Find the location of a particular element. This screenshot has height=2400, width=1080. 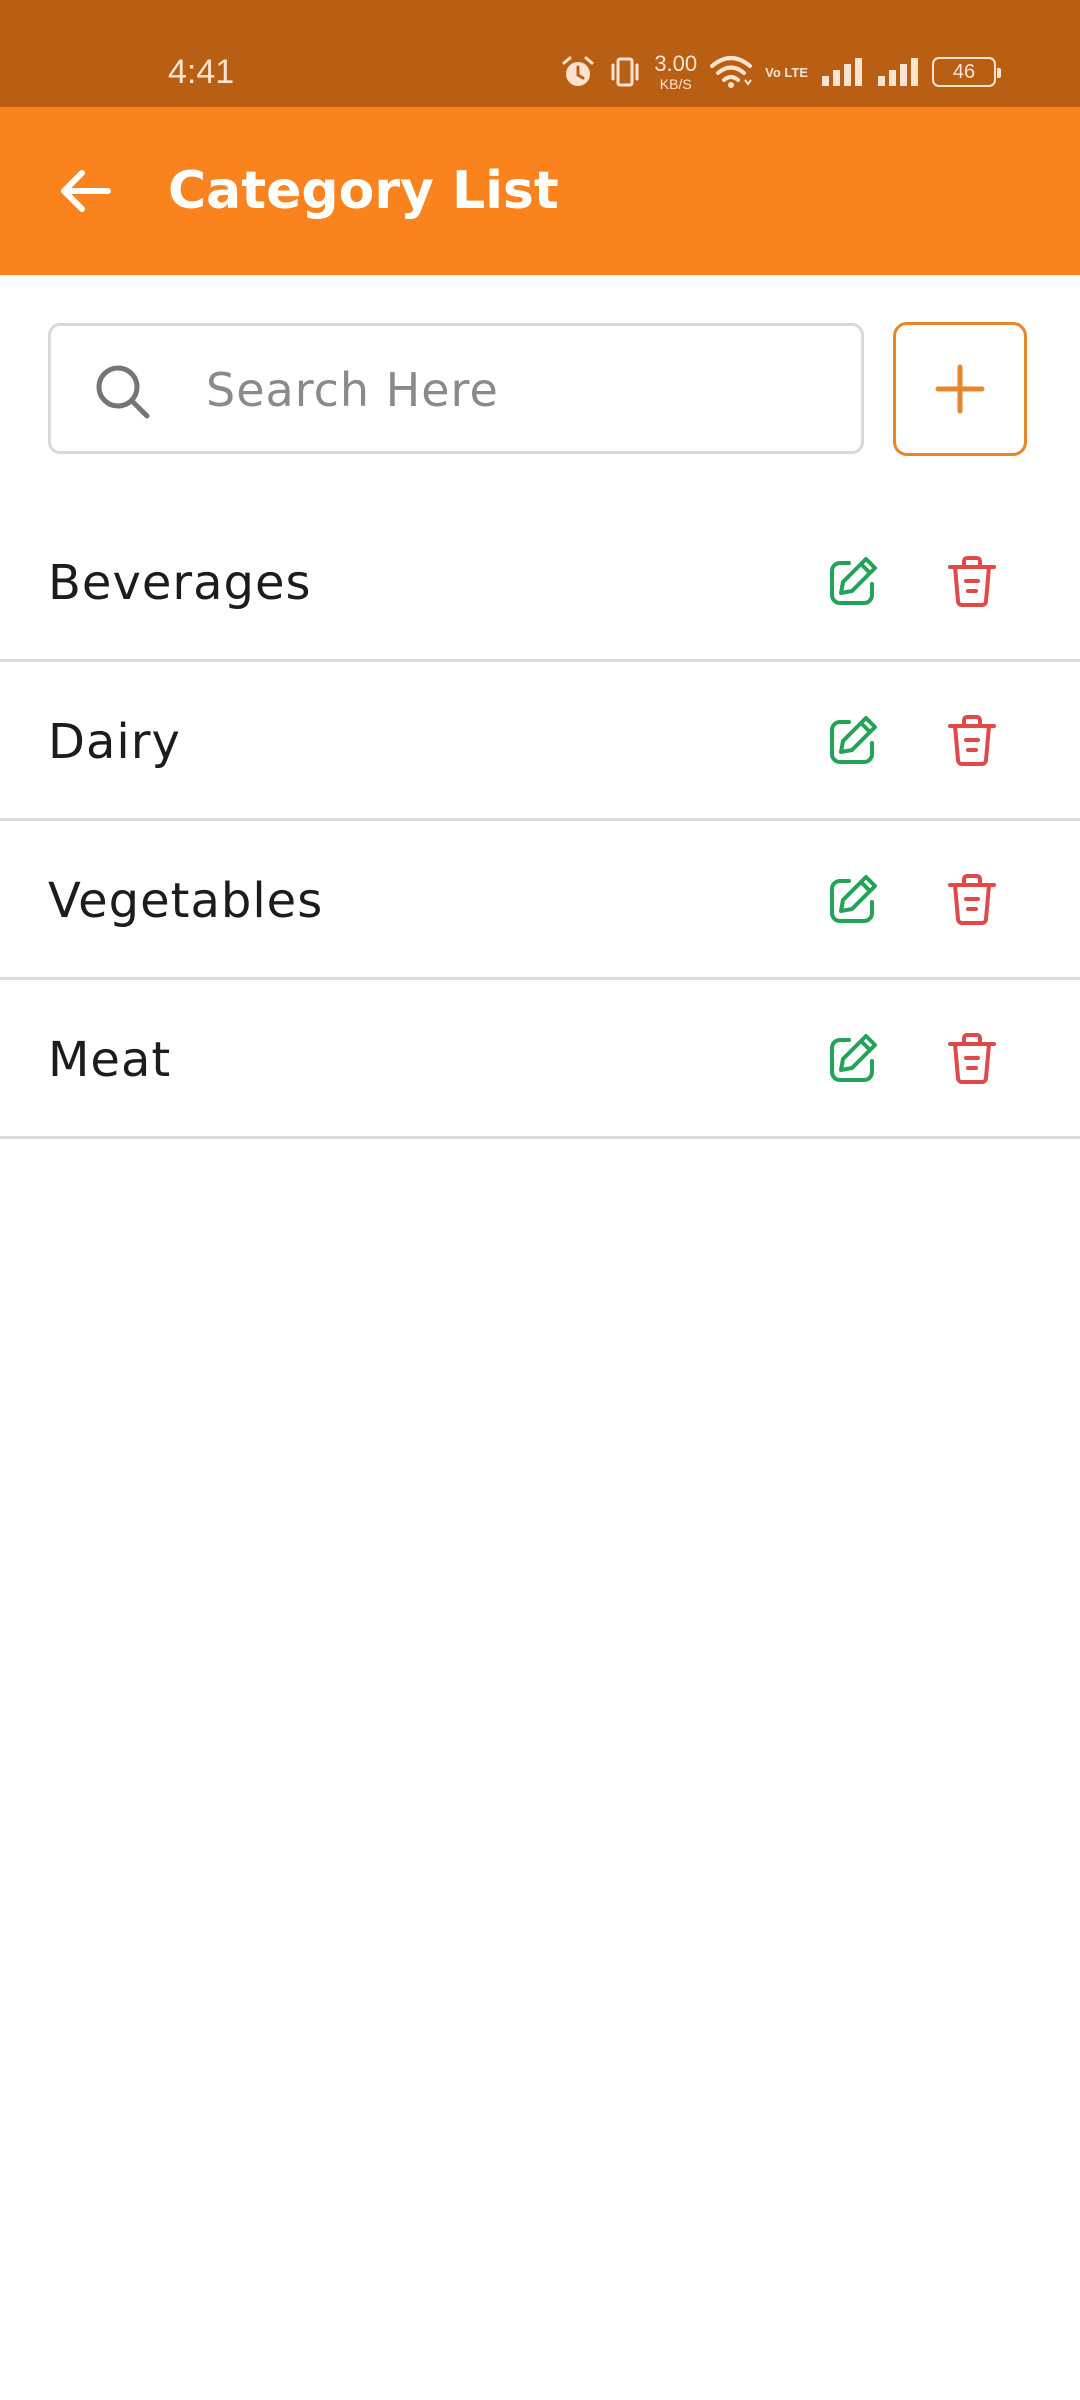

battery-icon: 46 is located at coordinates (966, 72).